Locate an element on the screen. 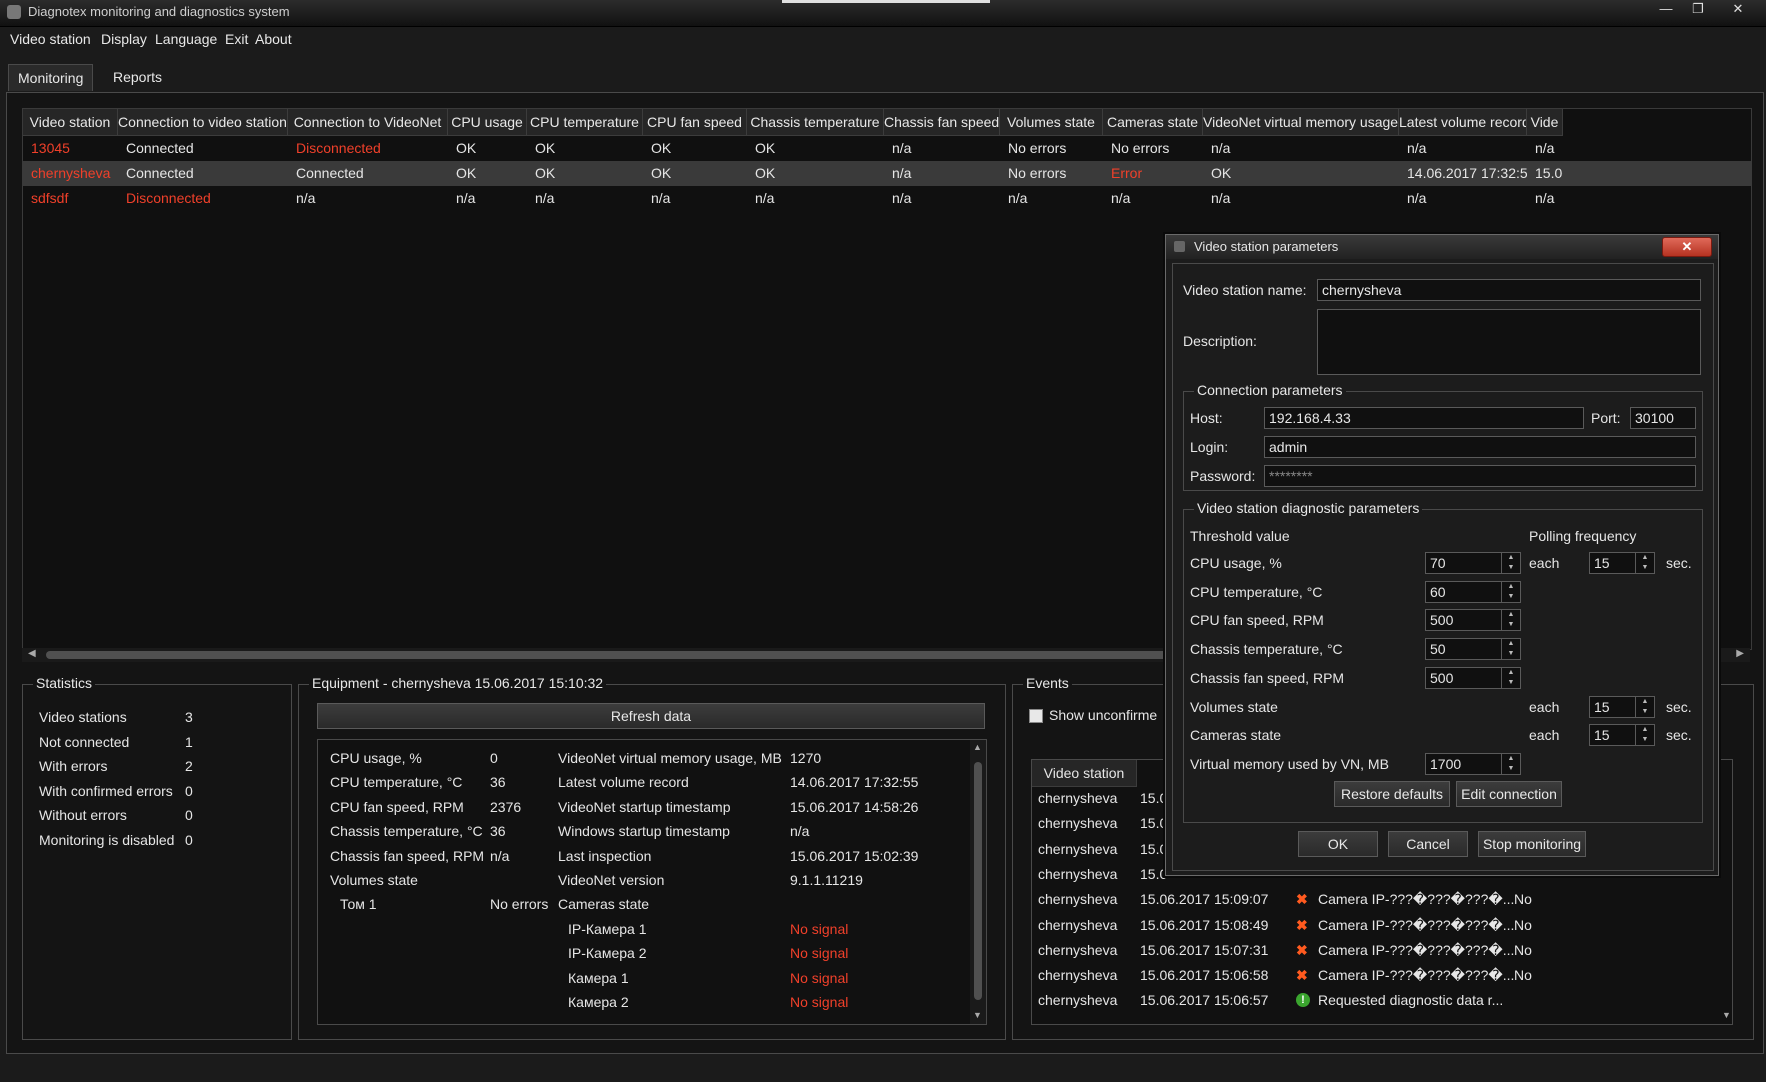 The image size is (1766, 1082). table-cell: 14.06.2017 17:32:55 is located at coordinates (1467, 173).